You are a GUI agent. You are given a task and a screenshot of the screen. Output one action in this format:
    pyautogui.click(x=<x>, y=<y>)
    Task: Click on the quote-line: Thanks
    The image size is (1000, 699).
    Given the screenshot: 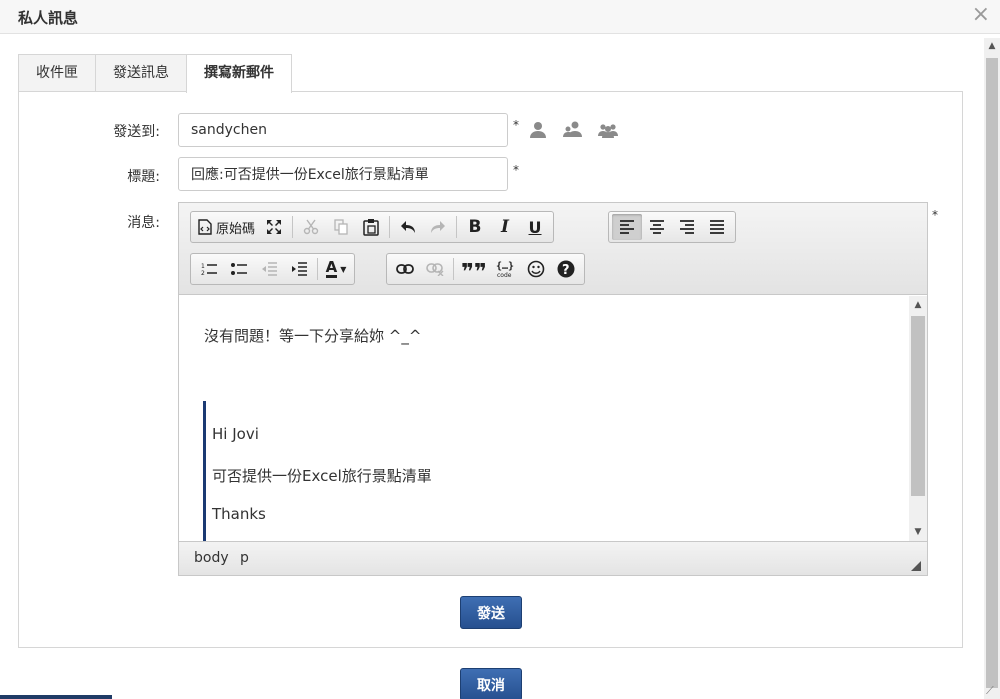 What is the action you would take?
    pyautogui.click(x=239, y=514)
    